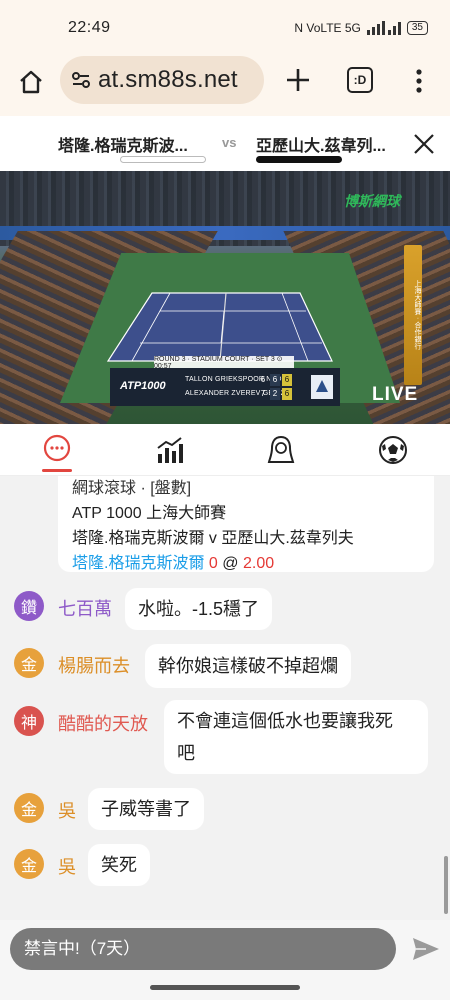  Describe the element at coordinates (275, 394) in the screenshot. I see `p2-set2: 2` at that location.